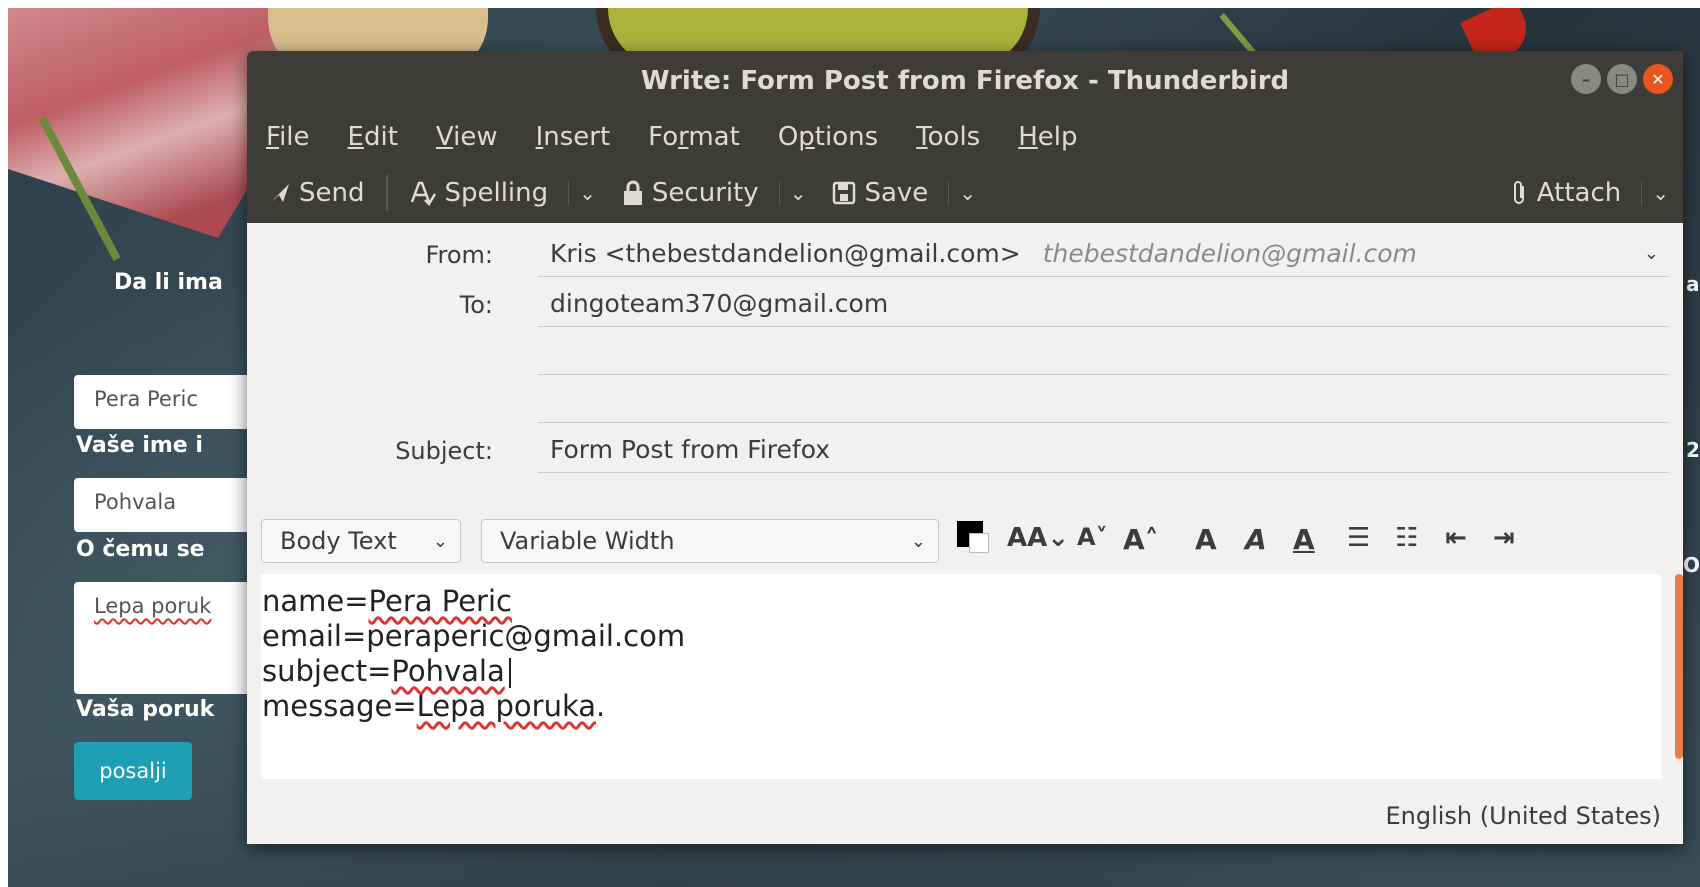  What do you see at coordinates (828, 137) in the screenshot?
I see `menu-options: Options` at bounding box center [828, 137].